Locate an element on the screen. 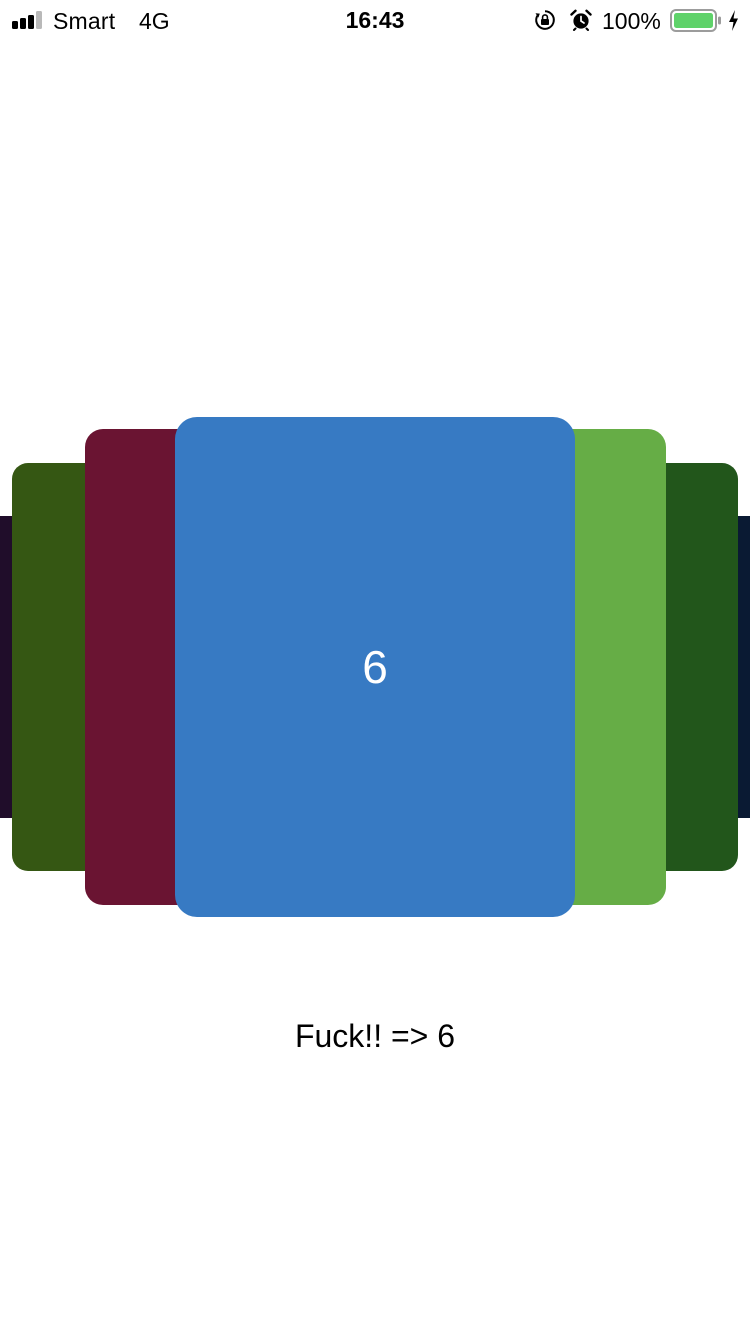 The height and width of the screenshot is (1334, 750). selected-index-caption: Fuck!! => 6 is located at coordinates (375, 1036).